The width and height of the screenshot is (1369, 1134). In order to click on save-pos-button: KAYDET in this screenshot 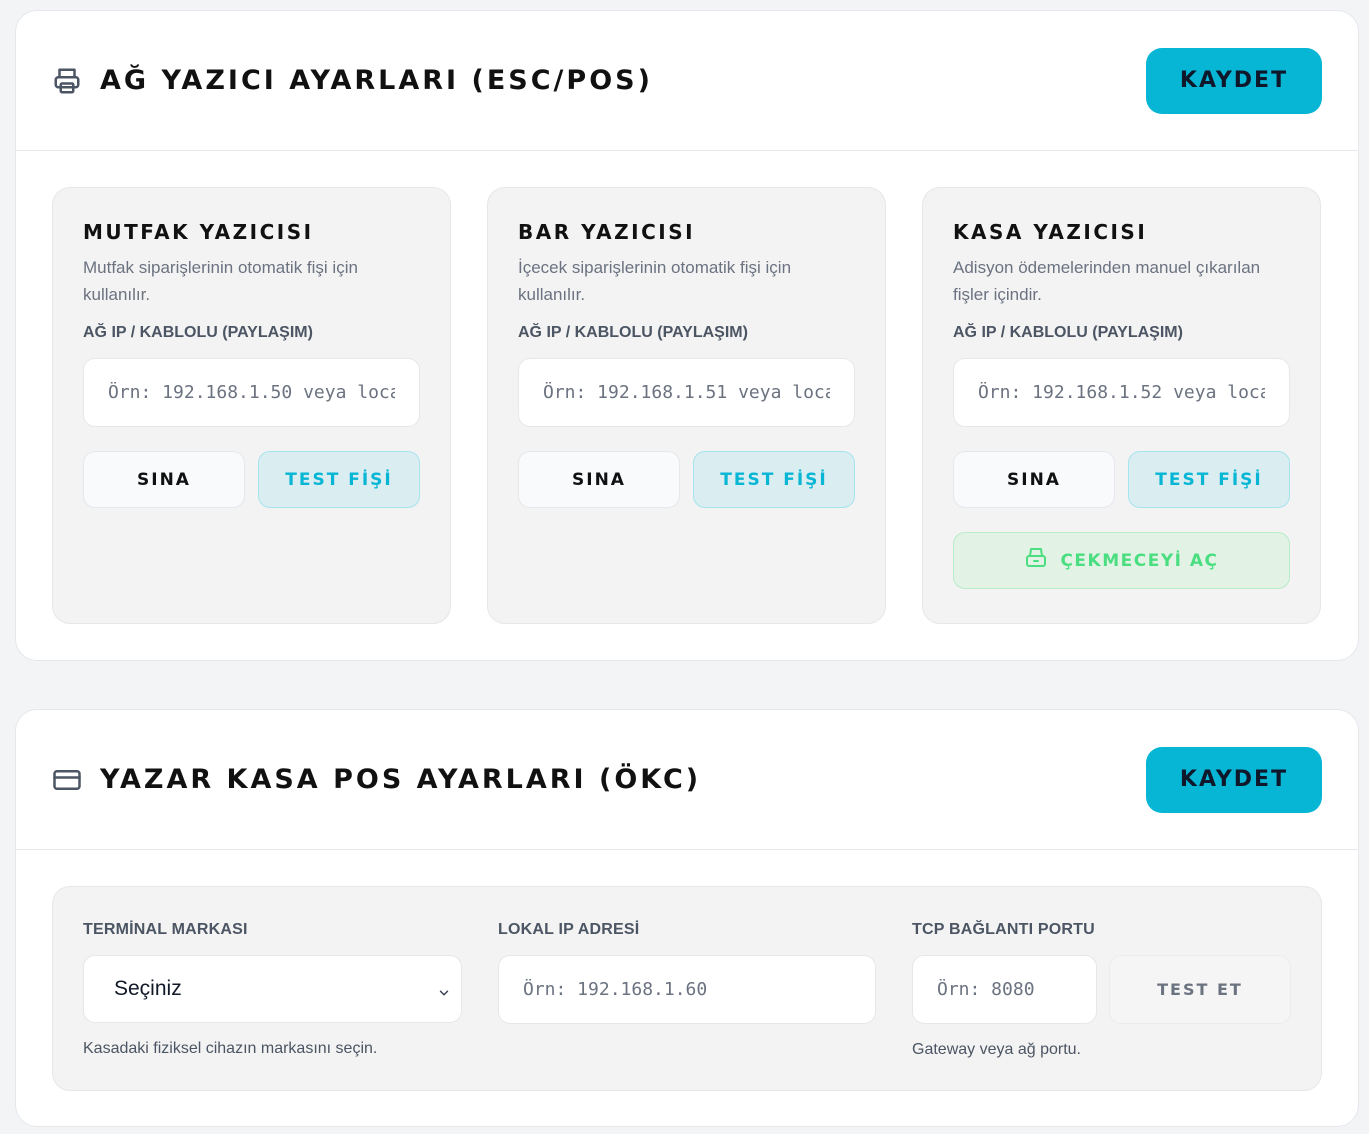, I will do `click(1234, 779)`.